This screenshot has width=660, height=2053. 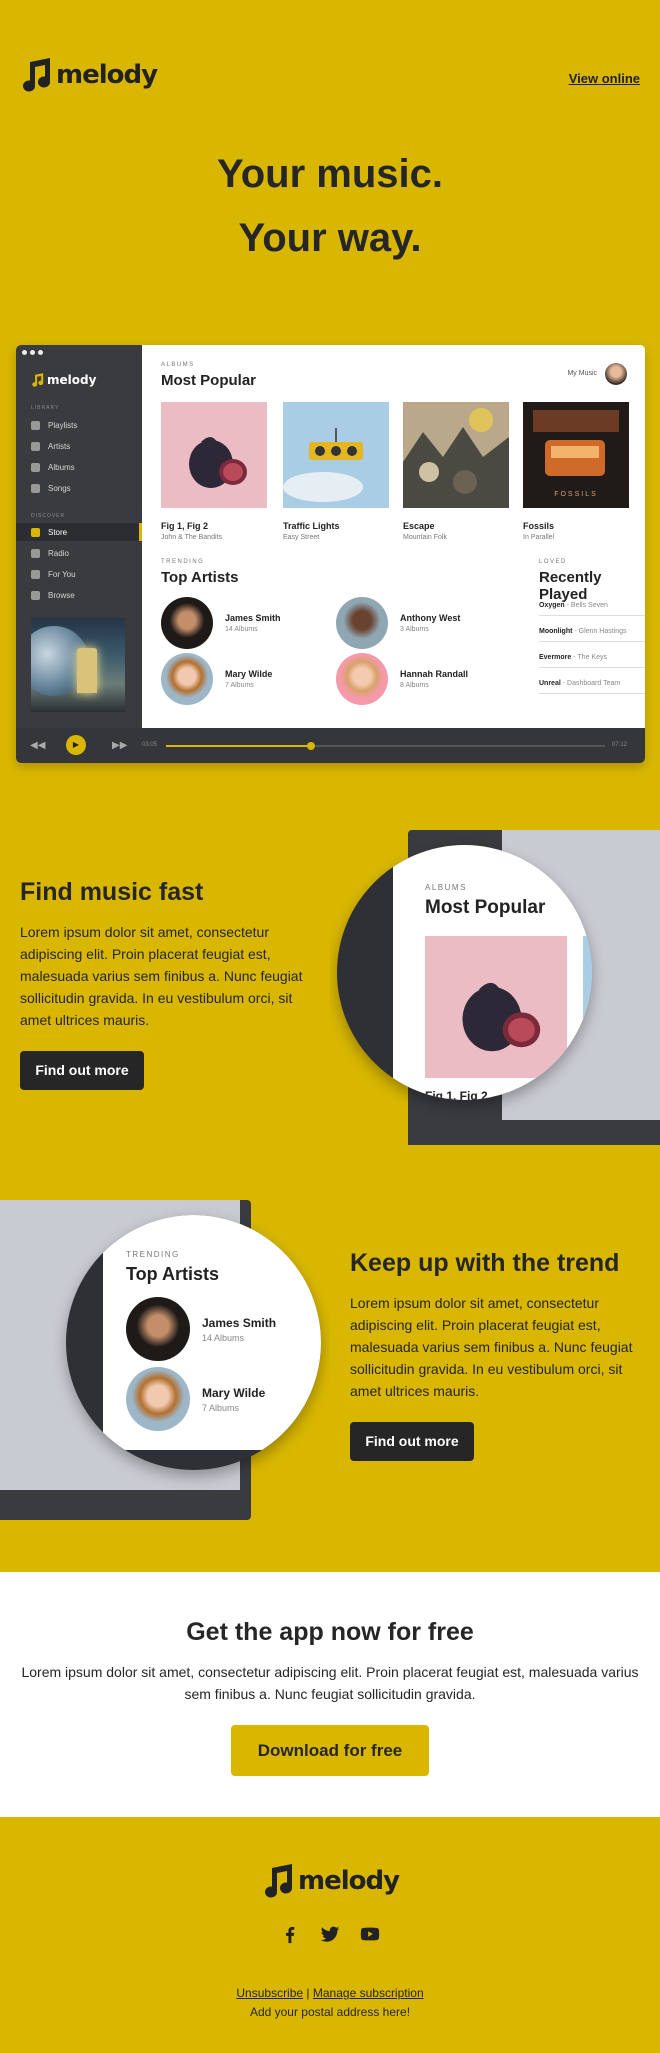 What do you see at coordinates (604, 78) in the screenshot?
I see `view-online-link: View online` at bounding box center [604, 78].